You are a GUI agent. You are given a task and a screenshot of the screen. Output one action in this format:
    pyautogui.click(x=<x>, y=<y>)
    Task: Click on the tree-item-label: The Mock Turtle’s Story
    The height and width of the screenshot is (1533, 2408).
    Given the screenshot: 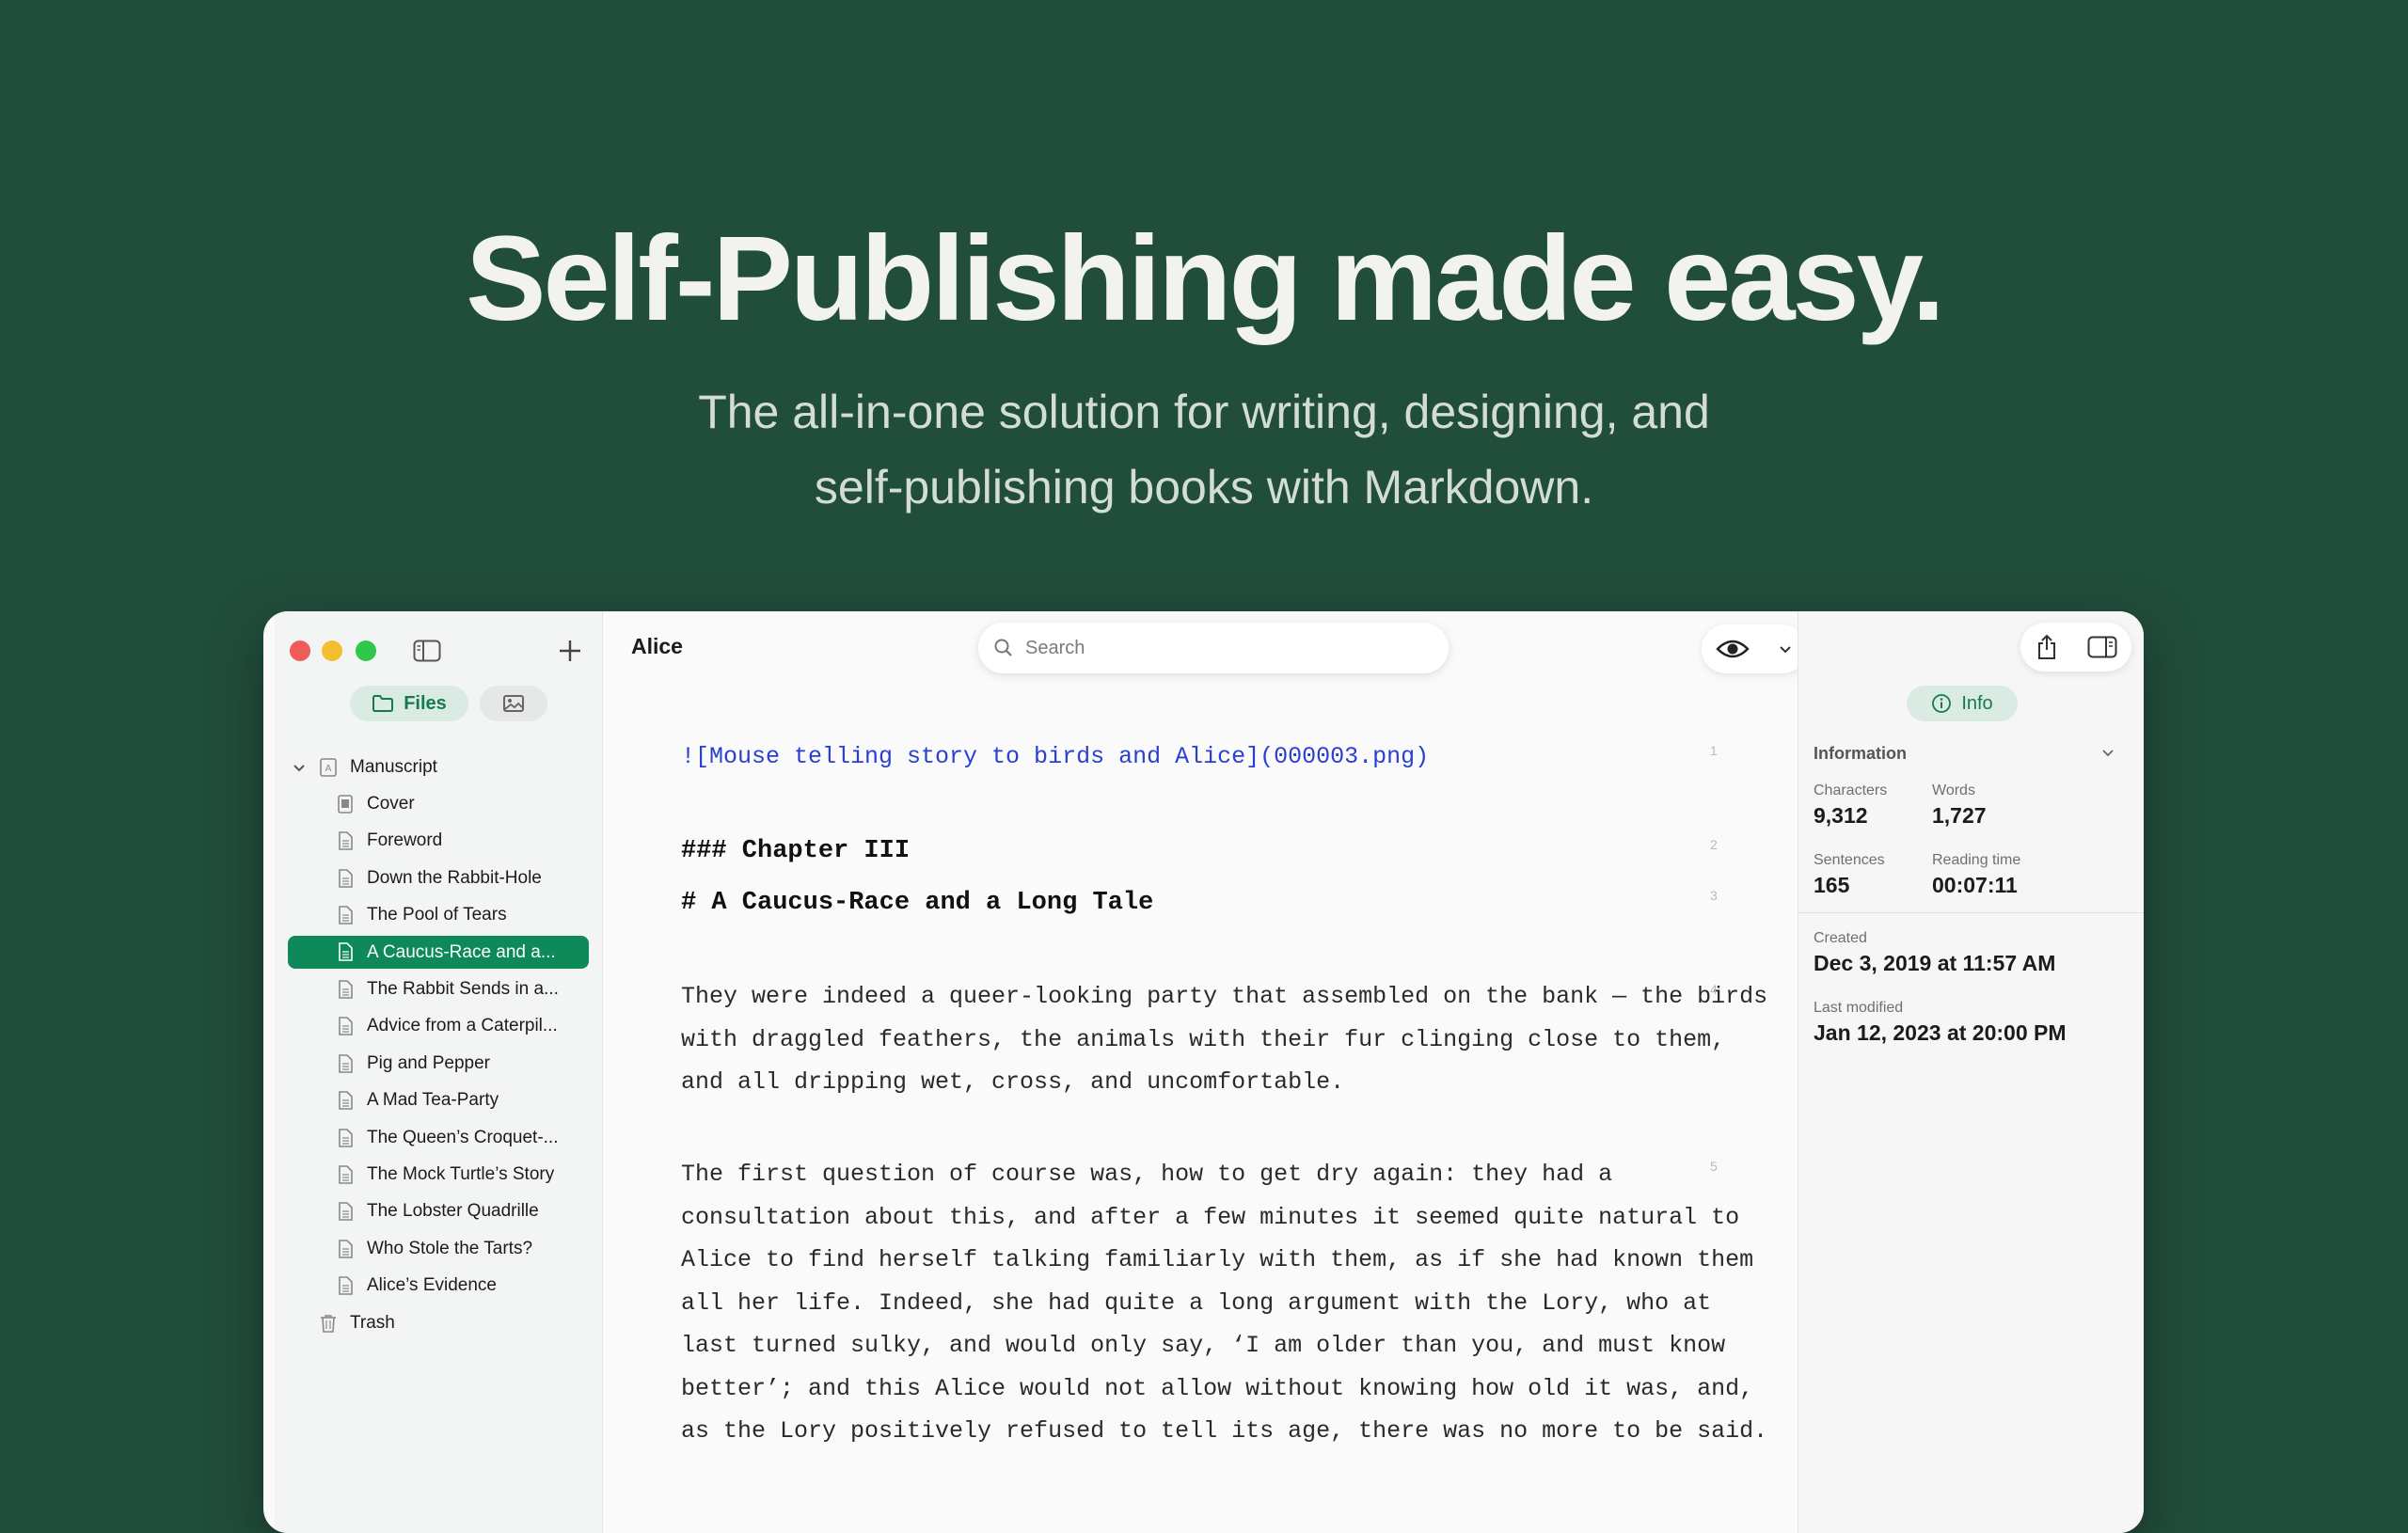 What is the action you would take?
    pyautogui.click(x=461, y=1173)
    